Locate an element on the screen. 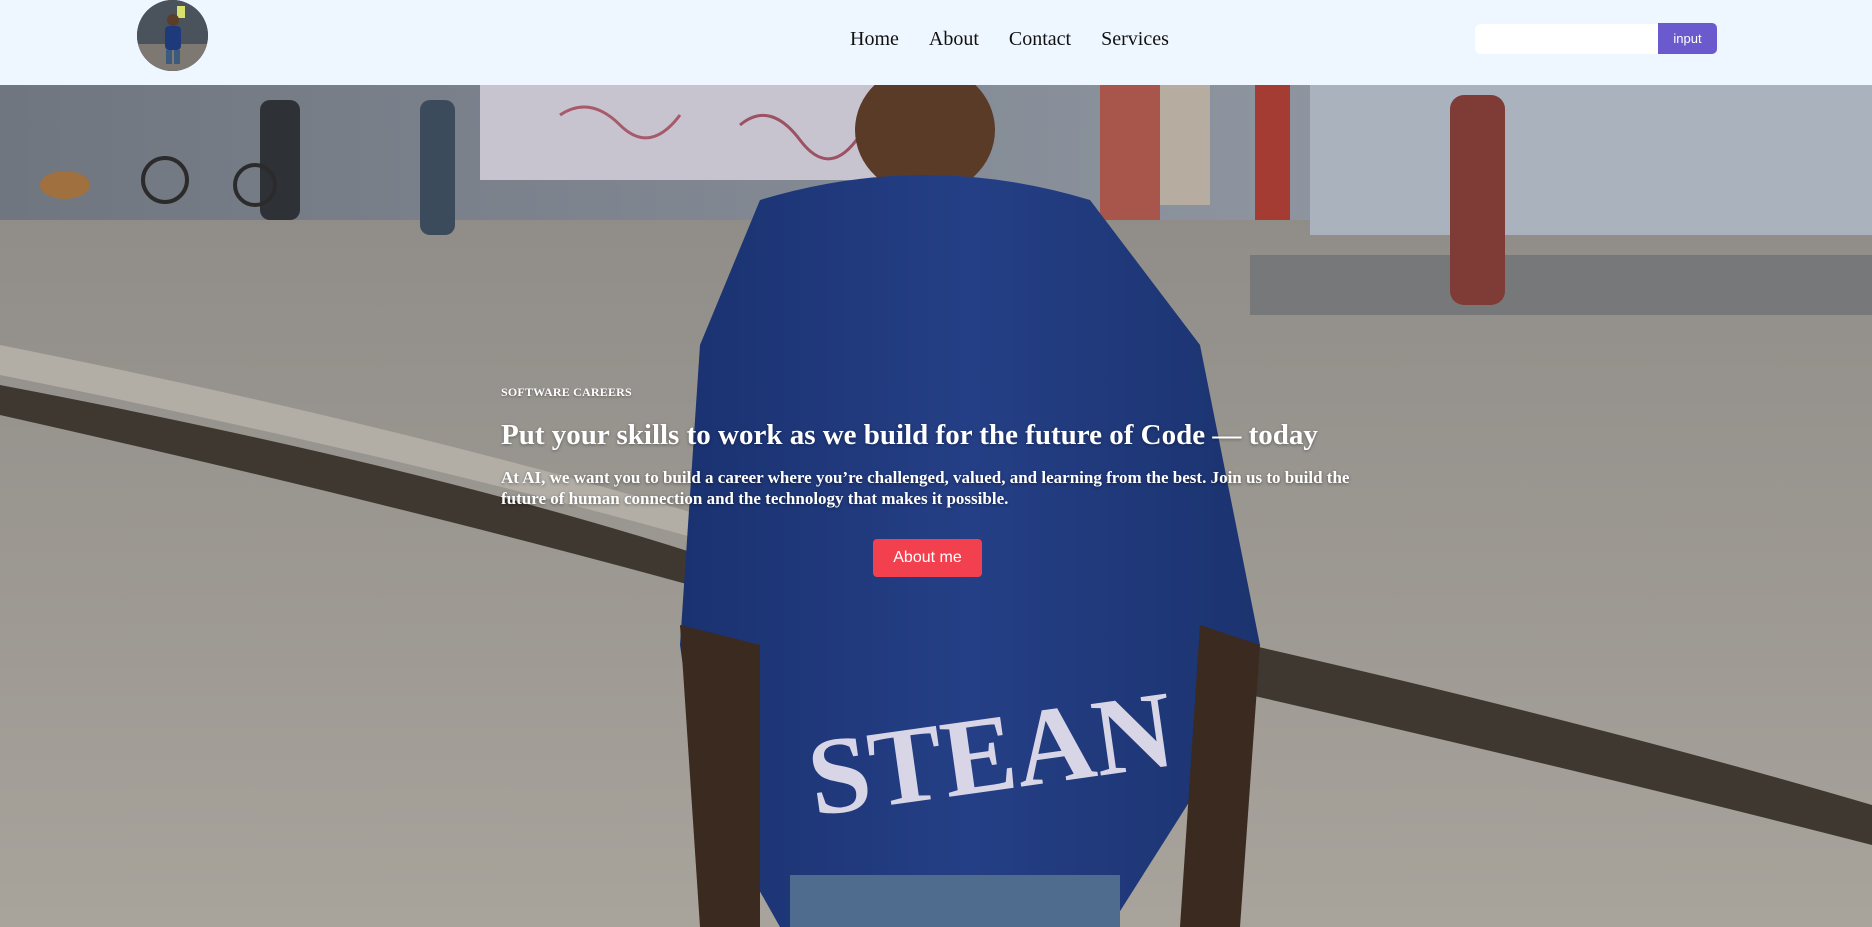 The width and height of the screenshot is (1872, 927). nav-item-about: About is located at coordinates (954, 39).